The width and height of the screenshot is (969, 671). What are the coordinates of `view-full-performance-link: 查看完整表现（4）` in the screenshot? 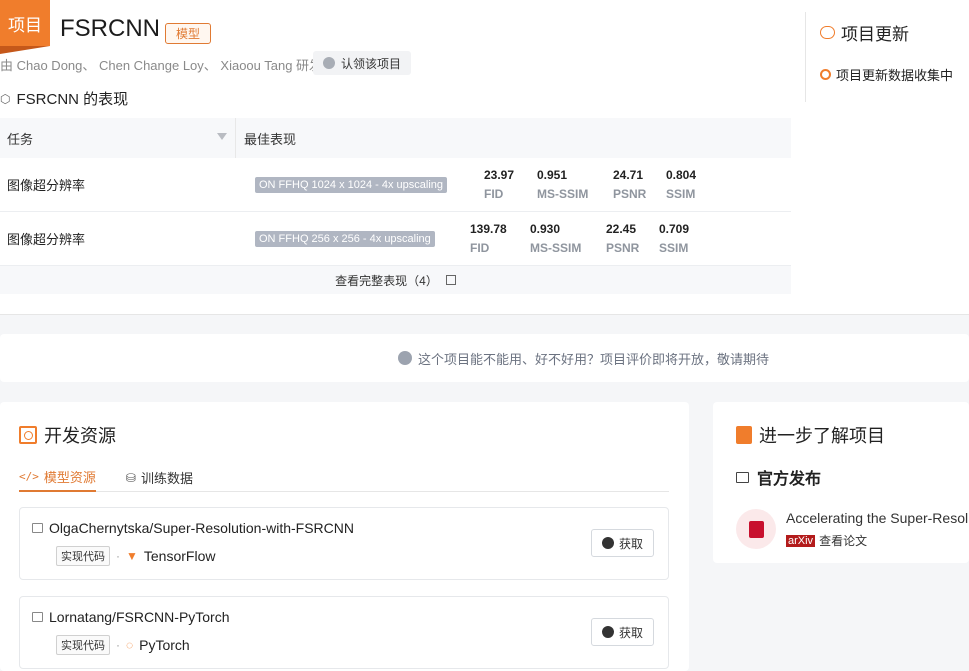 It's located at (395, 280).